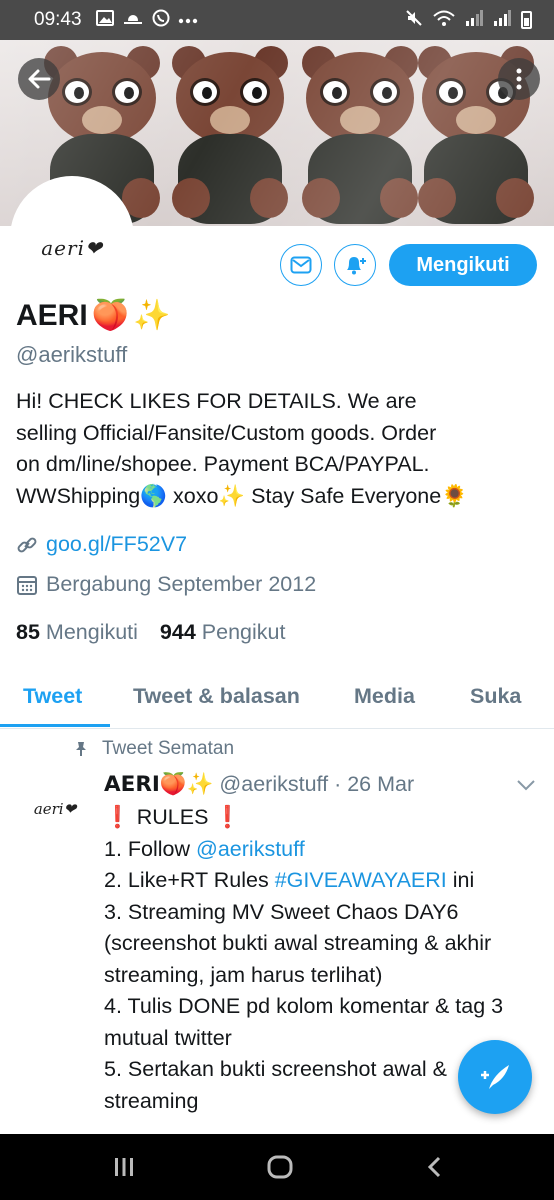 This screenshot has width=554, height=1200. What do you see at coordinates (460, 880) in the screenshot?
I see `tweet-text: ini` at bounding box center [460, 880].